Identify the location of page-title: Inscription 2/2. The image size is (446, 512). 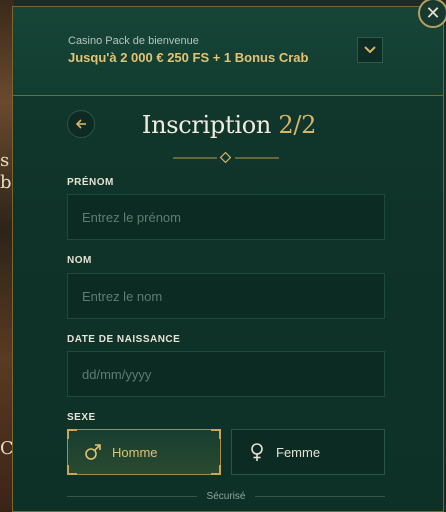
(228, 125).